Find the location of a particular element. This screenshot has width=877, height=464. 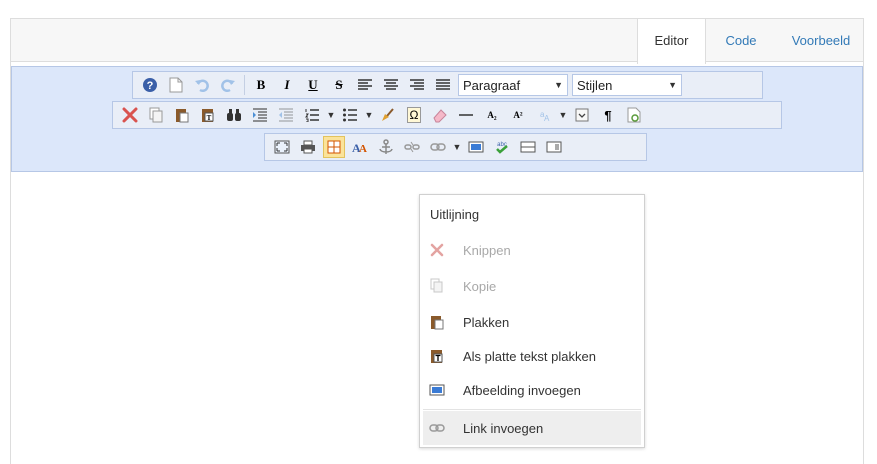

template-button is located at coordinates (582, 115).